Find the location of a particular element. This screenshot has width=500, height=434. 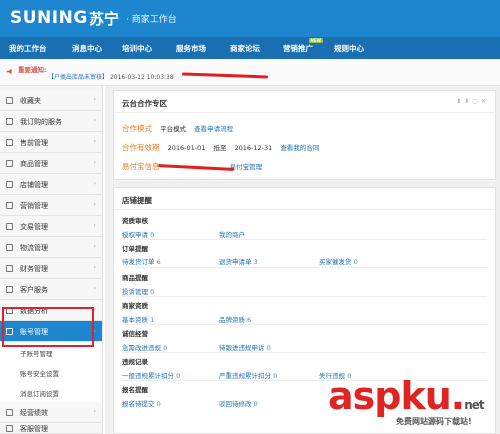

top-nav: 我的工作台 消息中心 培训中心 服务市场 商家论坛 营销推广 NEW 规则中心 is located at coordinates (250, 48).